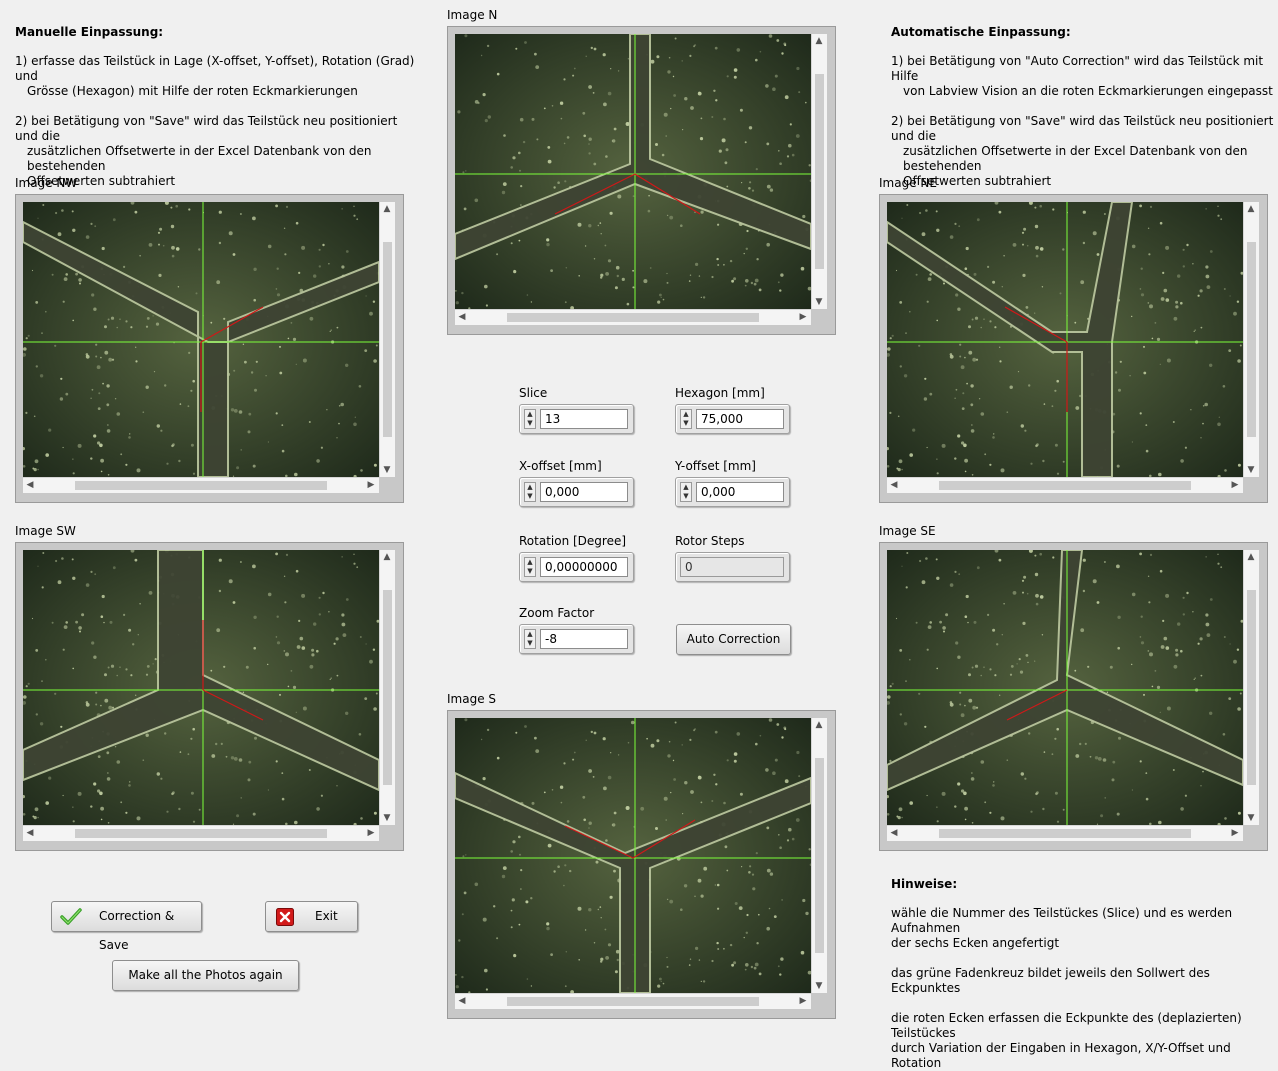  What do you see at coordinates (530, 567) in the screenshot?
I see `rotation-spinner: ▲ ▼` at bounding box center [530, 567].